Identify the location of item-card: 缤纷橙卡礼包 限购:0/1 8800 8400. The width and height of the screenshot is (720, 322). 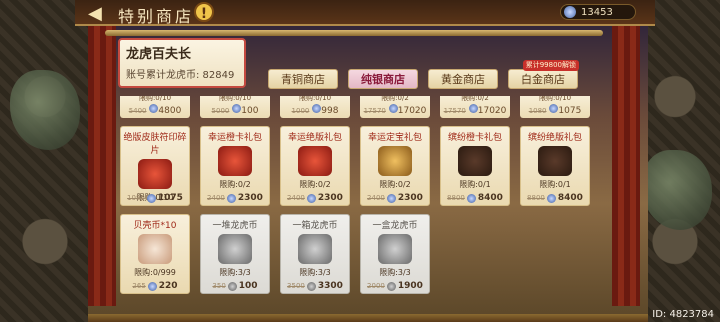
(475, 166).